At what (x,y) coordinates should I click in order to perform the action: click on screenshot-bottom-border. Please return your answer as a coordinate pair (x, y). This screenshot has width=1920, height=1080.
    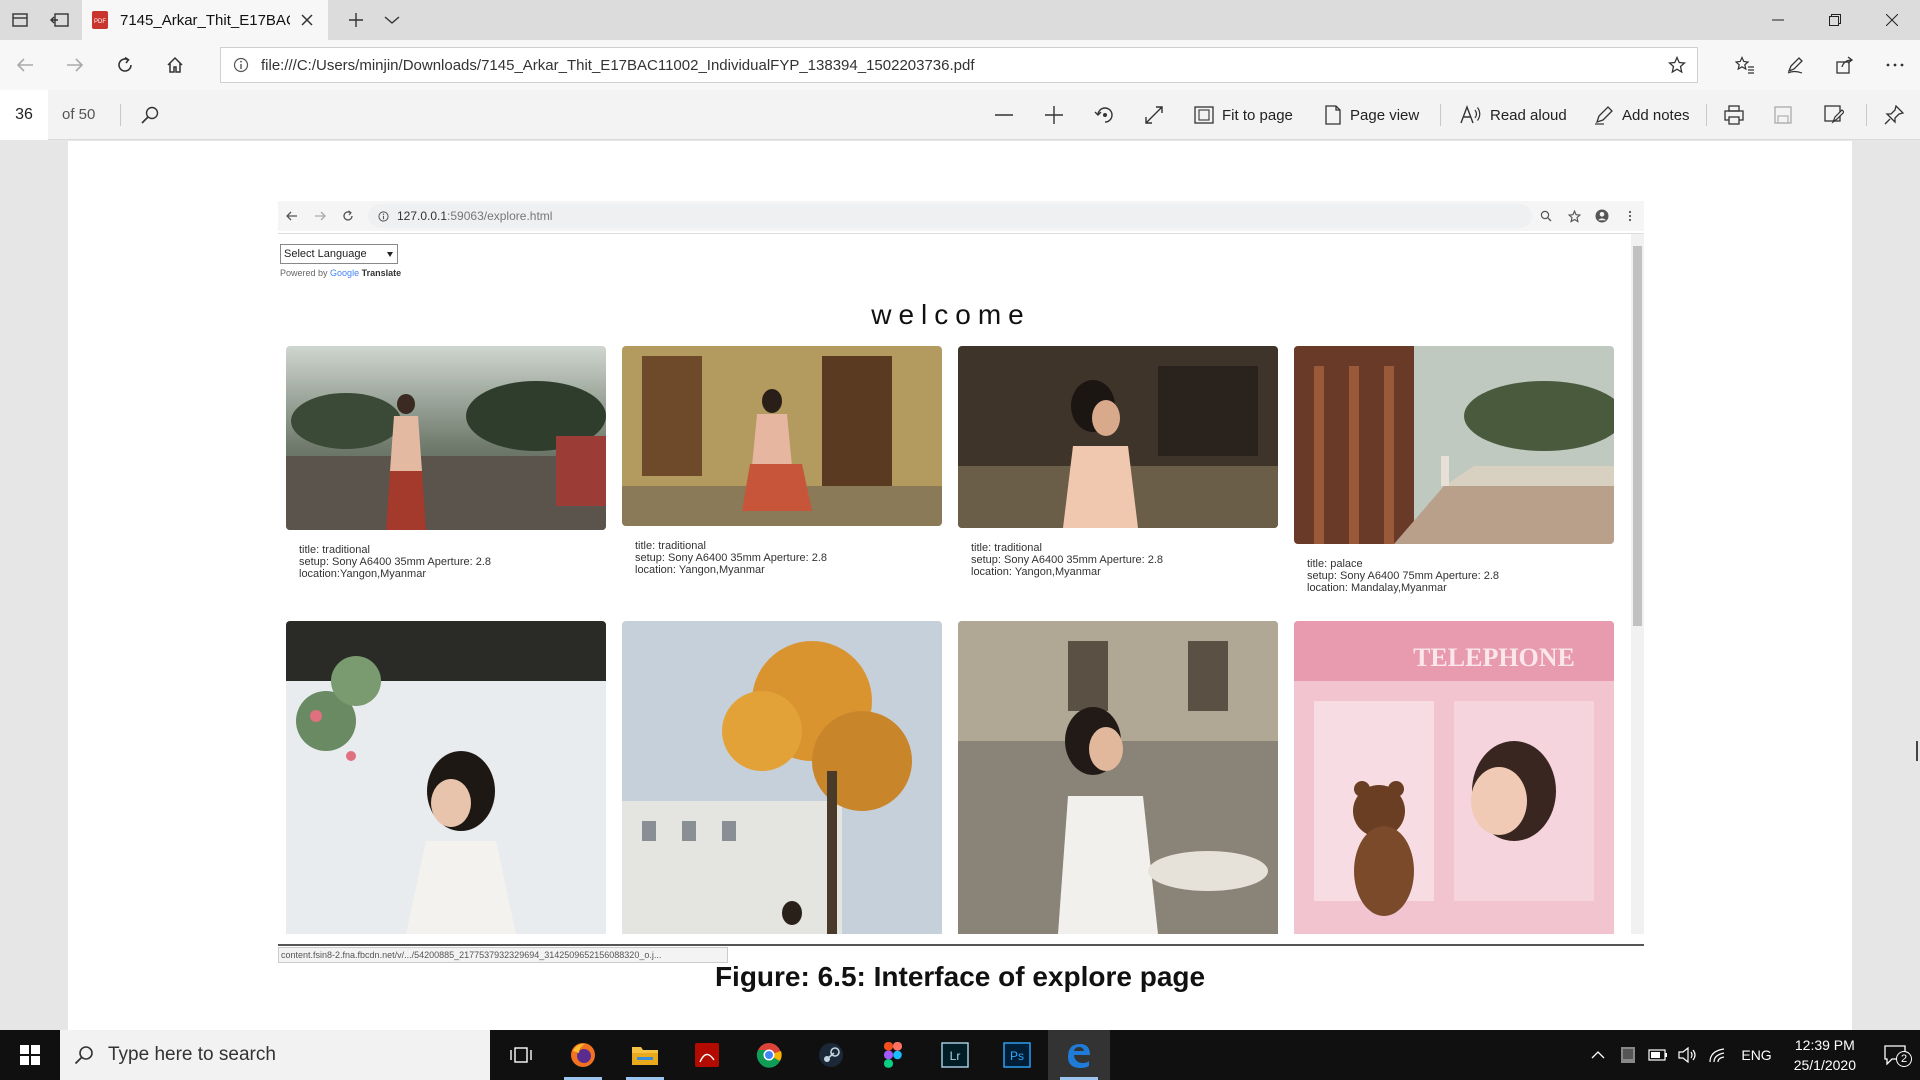
    Looking at the image, I should click on (961, 945).